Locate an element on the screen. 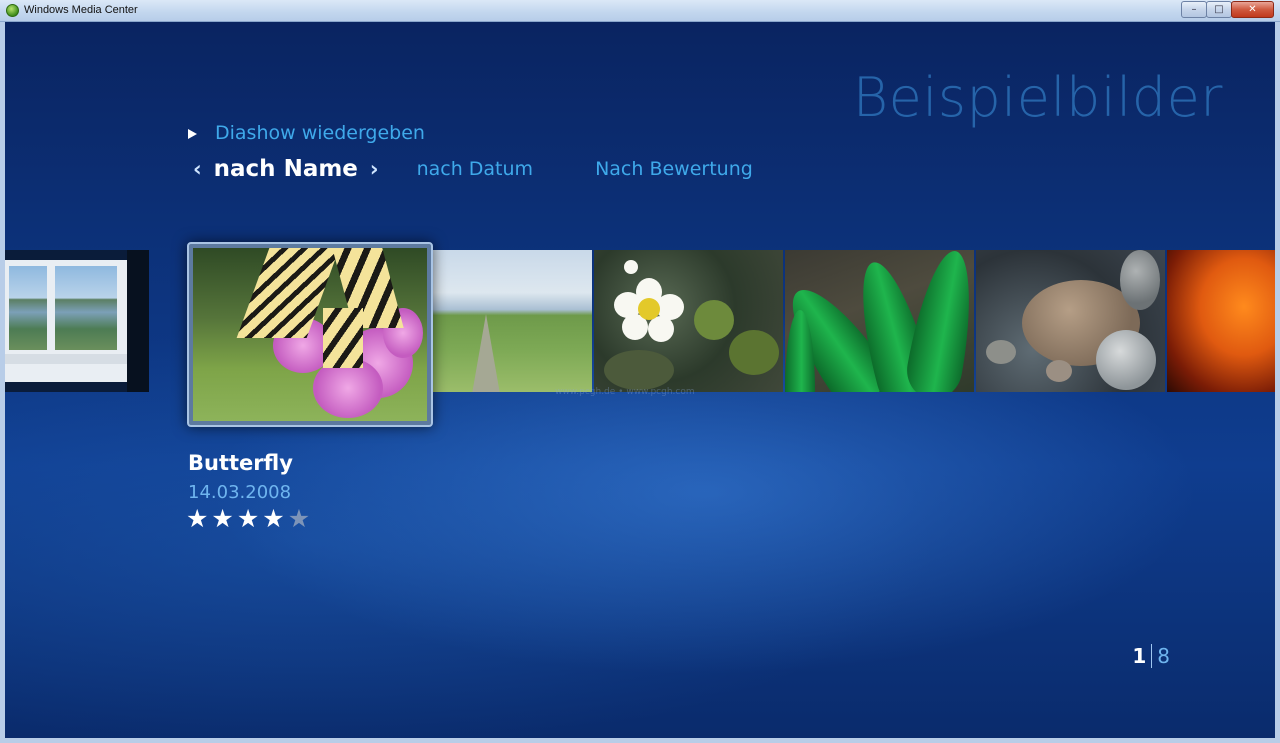  thumbnail-window-view is located at coordinates (77, 321).